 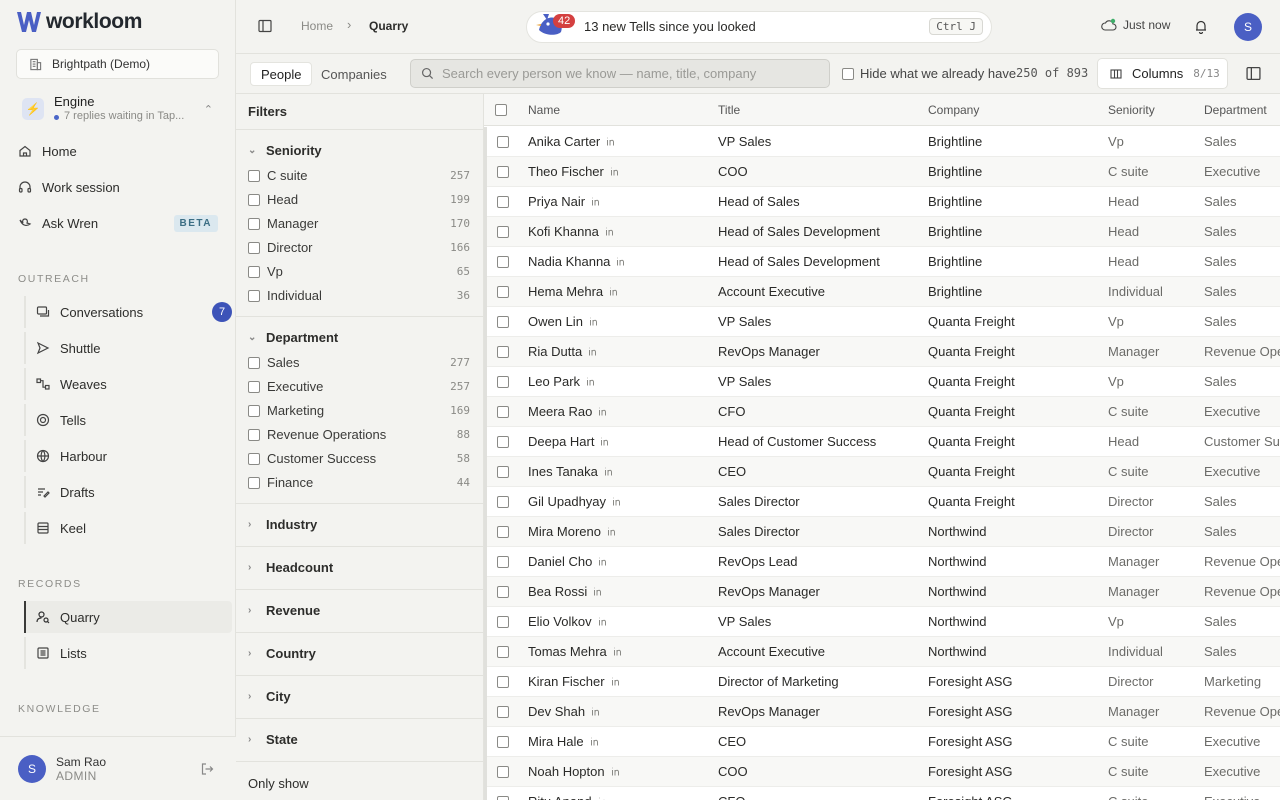 I want to click on filter-group-revenue: › Revenue, so click(x=284, y=610).